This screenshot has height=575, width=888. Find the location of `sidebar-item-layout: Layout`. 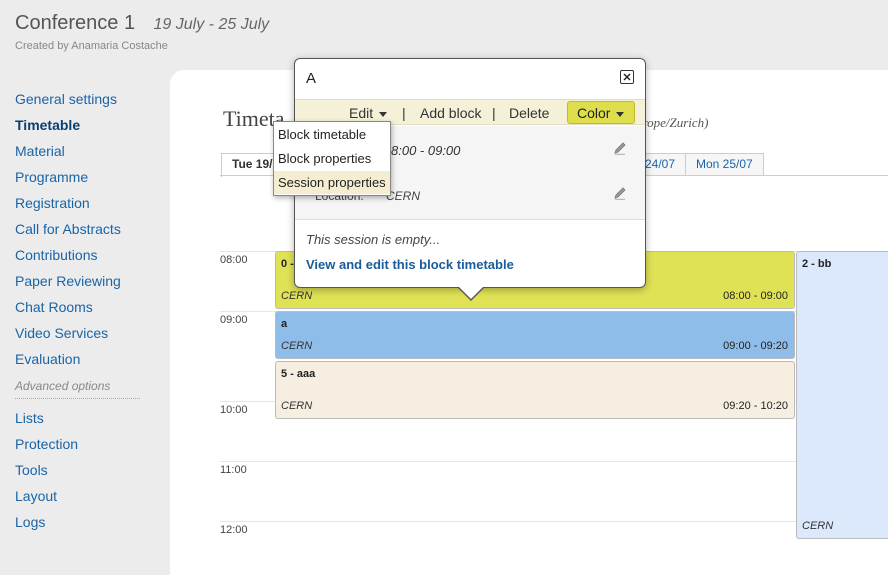

sidebar-item-layout: Layout is located at coordinates (80, 500).